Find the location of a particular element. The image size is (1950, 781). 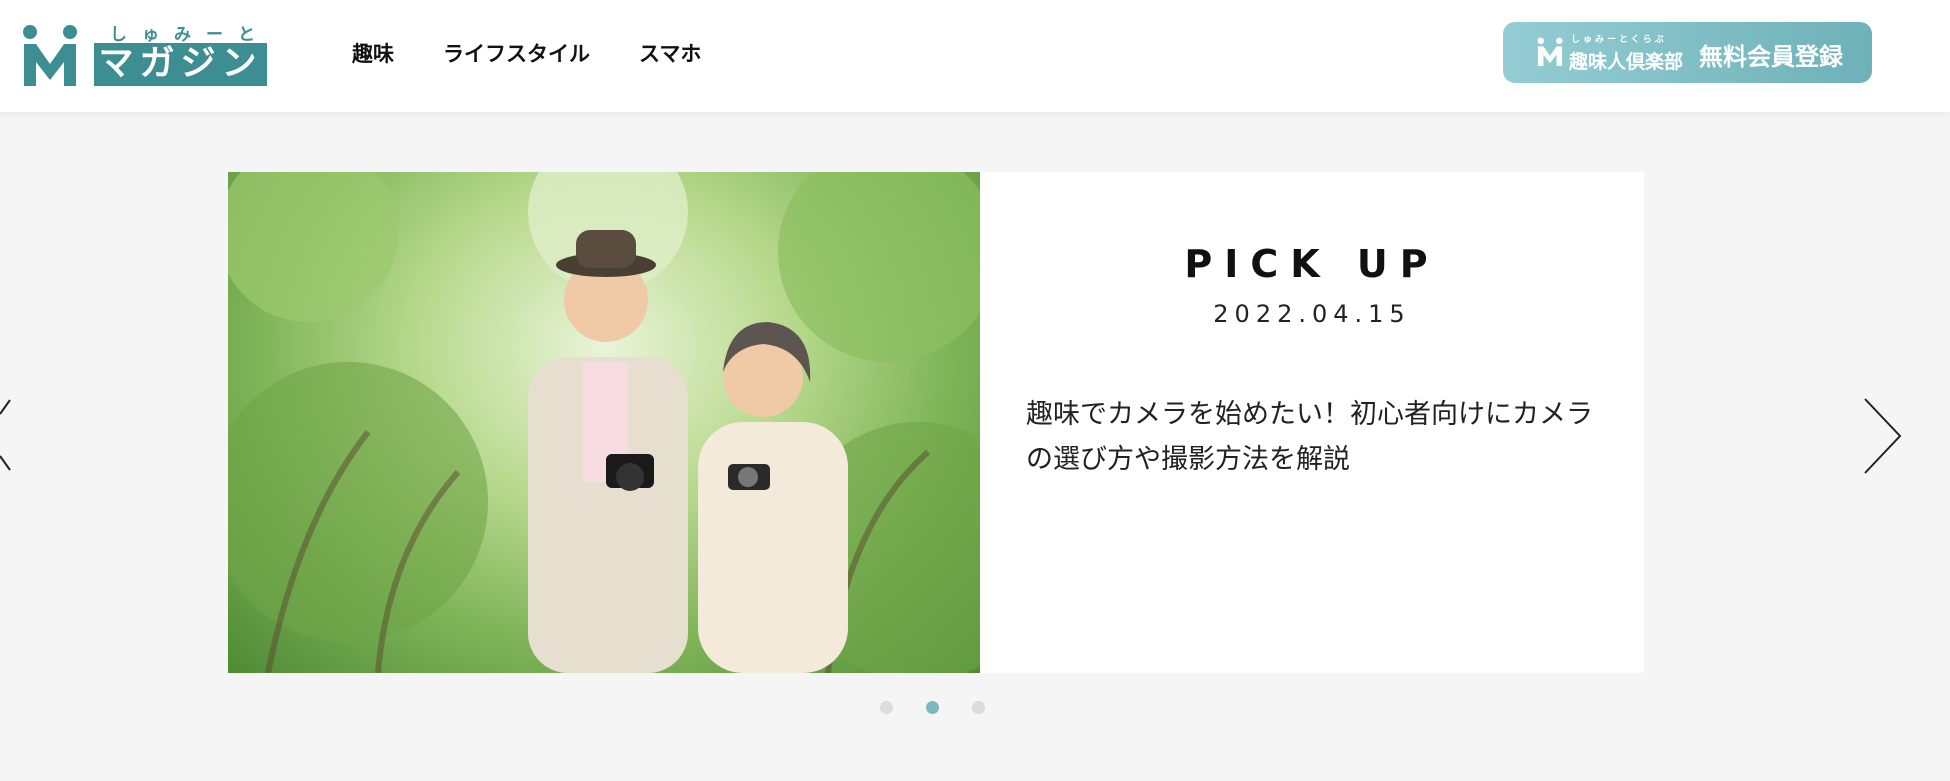

logo-m-icon is located at coordinates (50, 55).